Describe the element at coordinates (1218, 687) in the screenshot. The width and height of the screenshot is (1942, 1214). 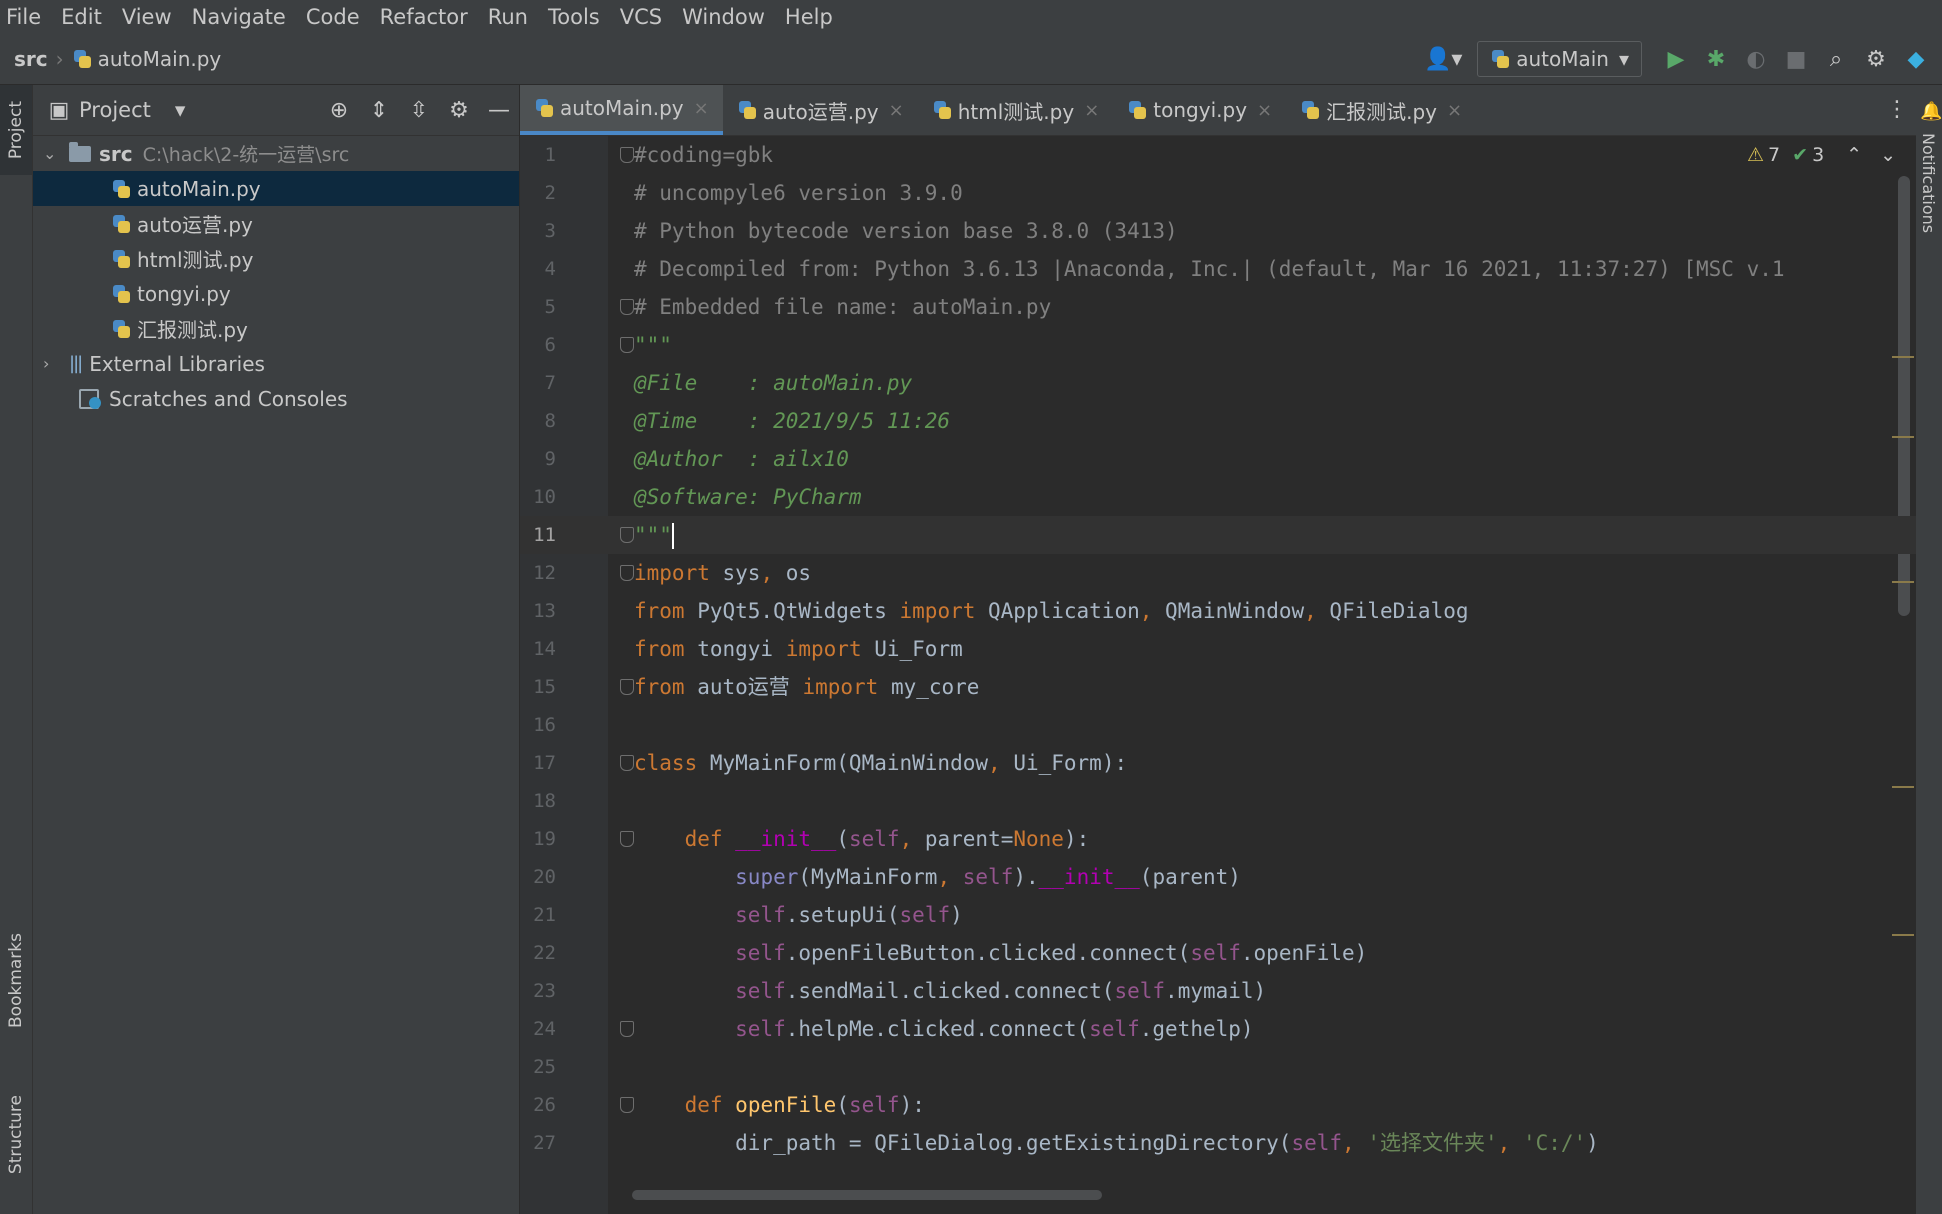
I see `code-line: 15 from auto运营 import my_core` at that location.